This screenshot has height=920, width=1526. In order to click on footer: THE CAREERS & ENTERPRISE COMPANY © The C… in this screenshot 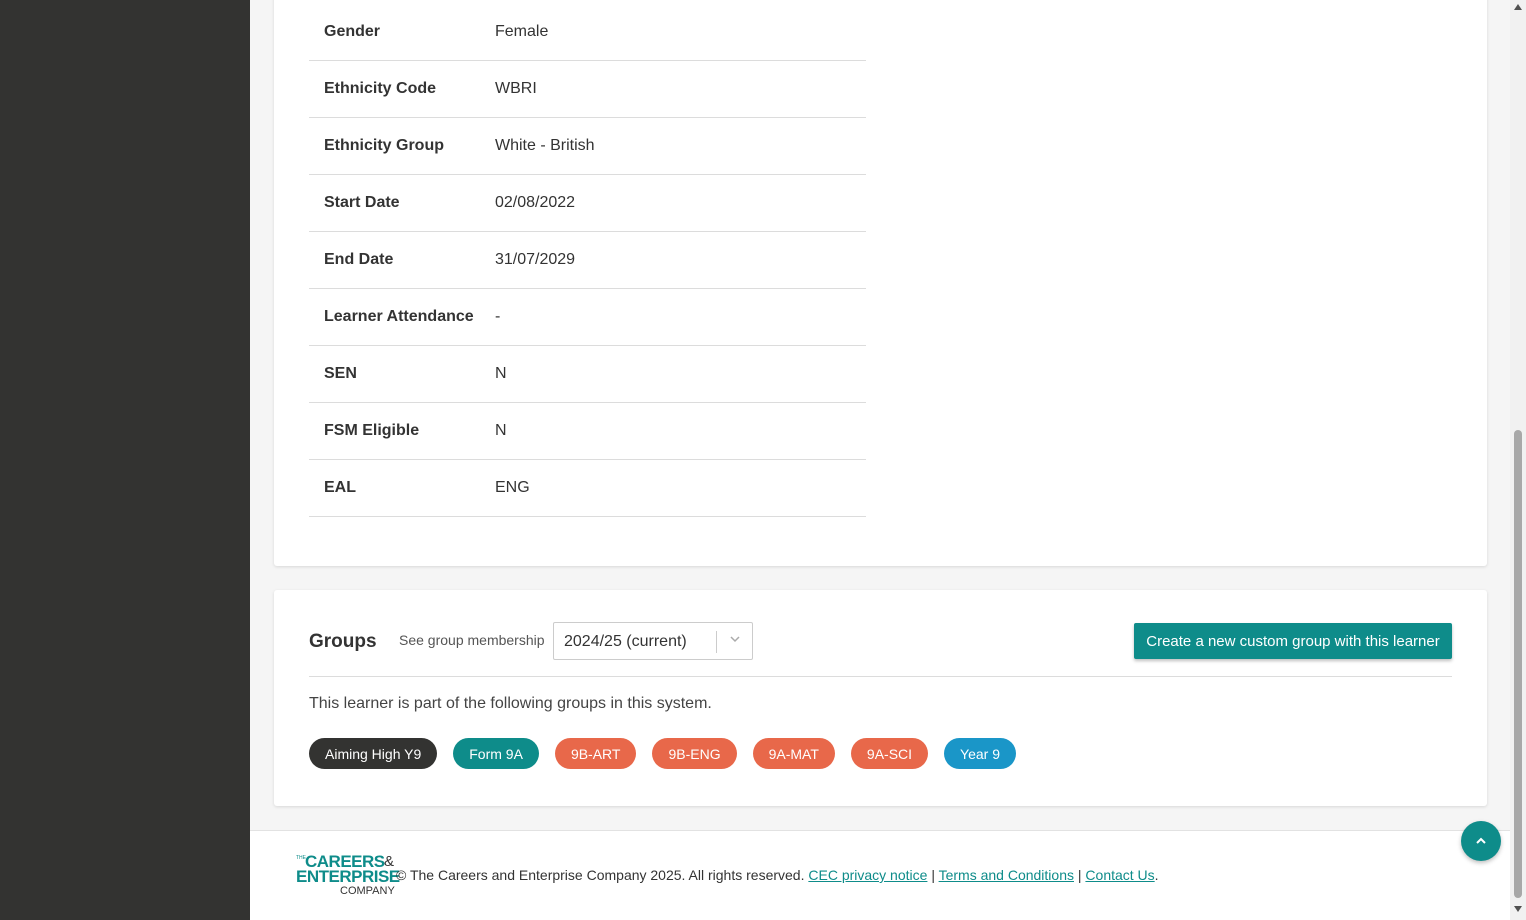, I will do `click(880, 875)`.